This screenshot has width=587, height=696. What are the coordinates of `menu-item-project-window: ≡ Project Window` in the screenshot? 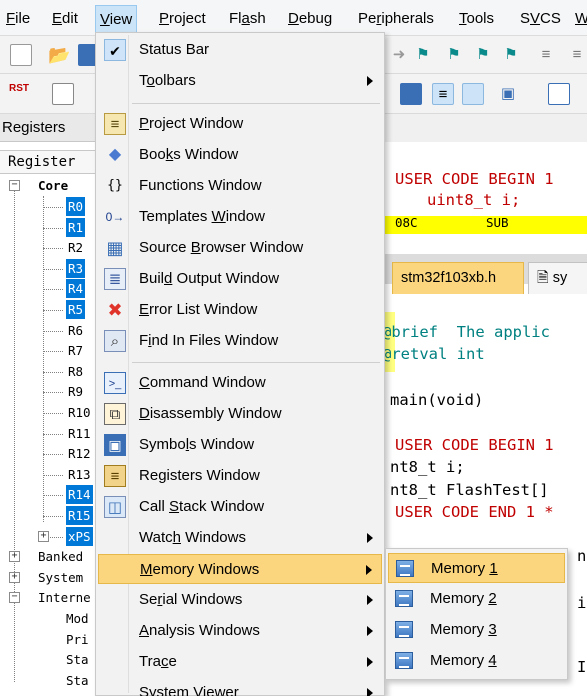 It's located at (240, 124).